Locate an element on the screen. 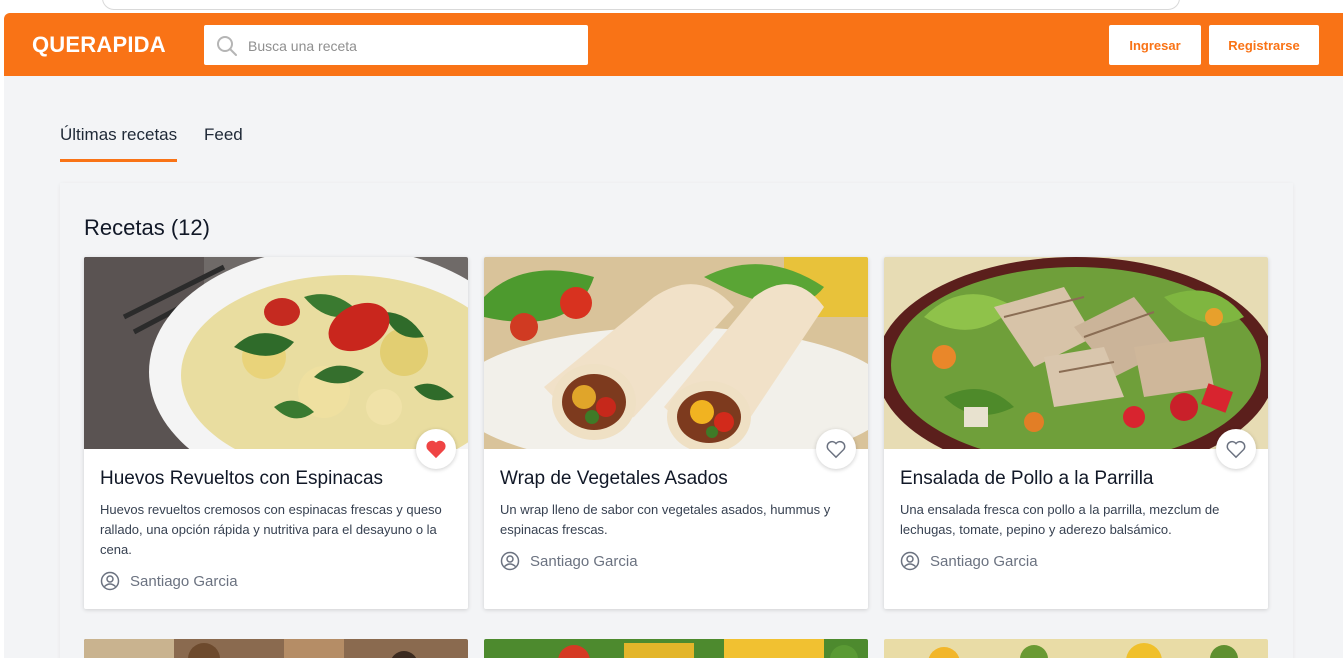 The image size is (1343, 658). recipe-title: Huevos Revueltos con Espinacas is located at coordinates (241, 479).